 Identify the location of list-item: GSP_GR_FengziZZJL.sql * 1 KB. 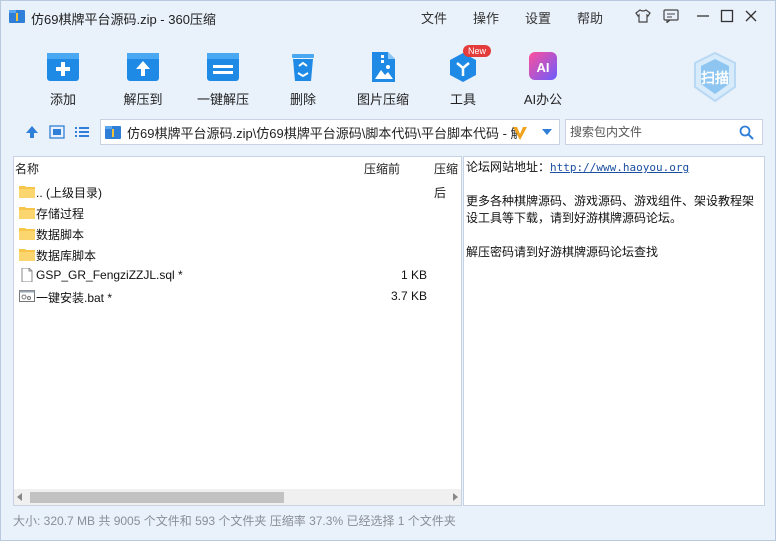
(237, 275).